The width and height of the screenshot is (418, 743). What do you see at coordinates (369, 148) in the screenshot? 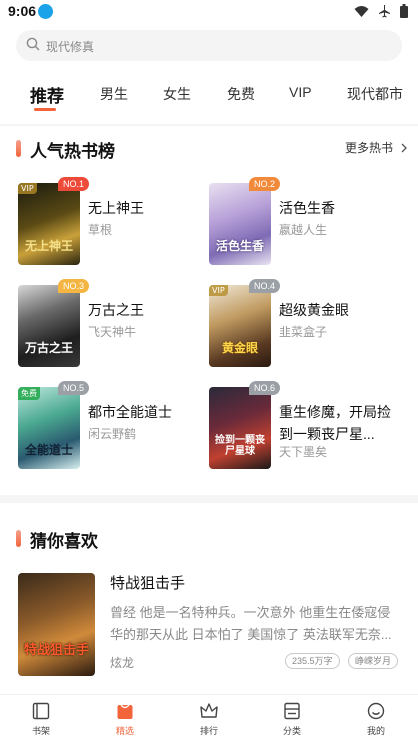
I see `more-hot-books-label: 更多热书` at bounding box center [369, 148].